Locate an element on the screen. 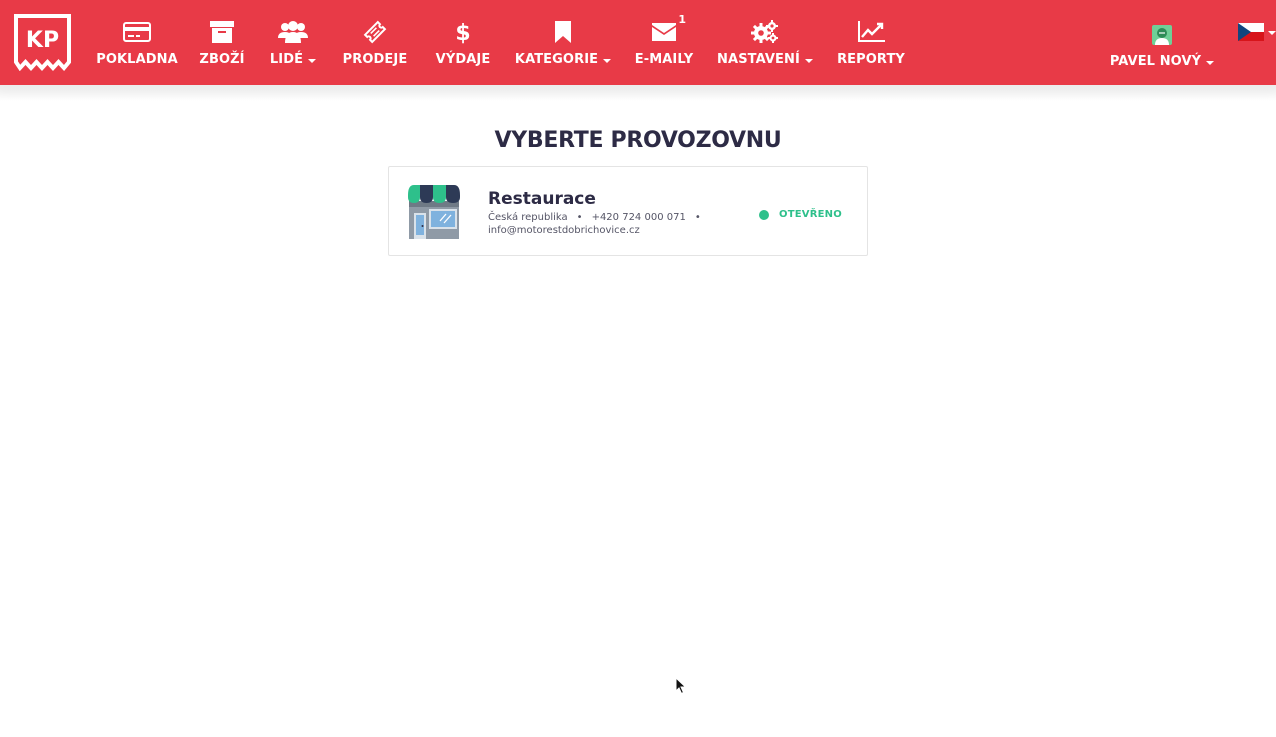 This screenshot has height=737, width=1276. line-chart-icon is located at coordinates (871, 32).